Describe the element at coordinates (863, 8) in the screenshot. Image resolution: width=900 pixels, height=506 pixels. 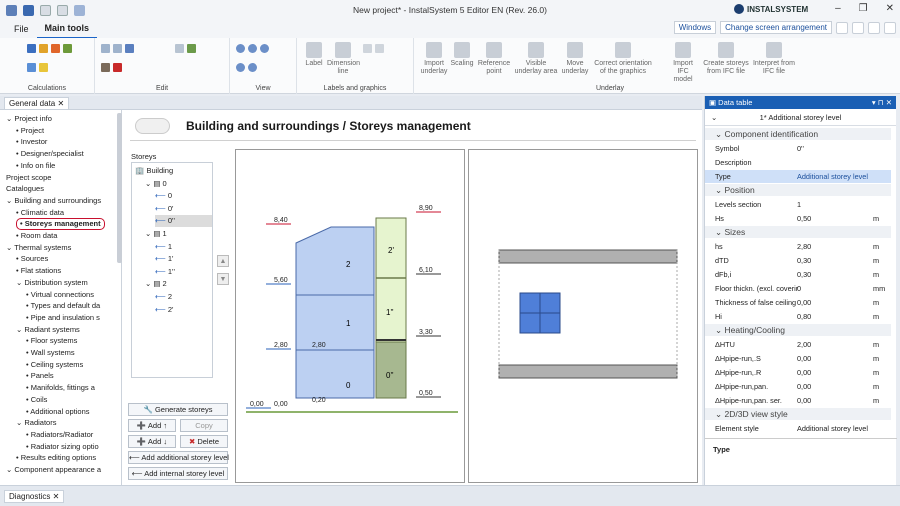
I see `maximize-icon: ❐` at that location.